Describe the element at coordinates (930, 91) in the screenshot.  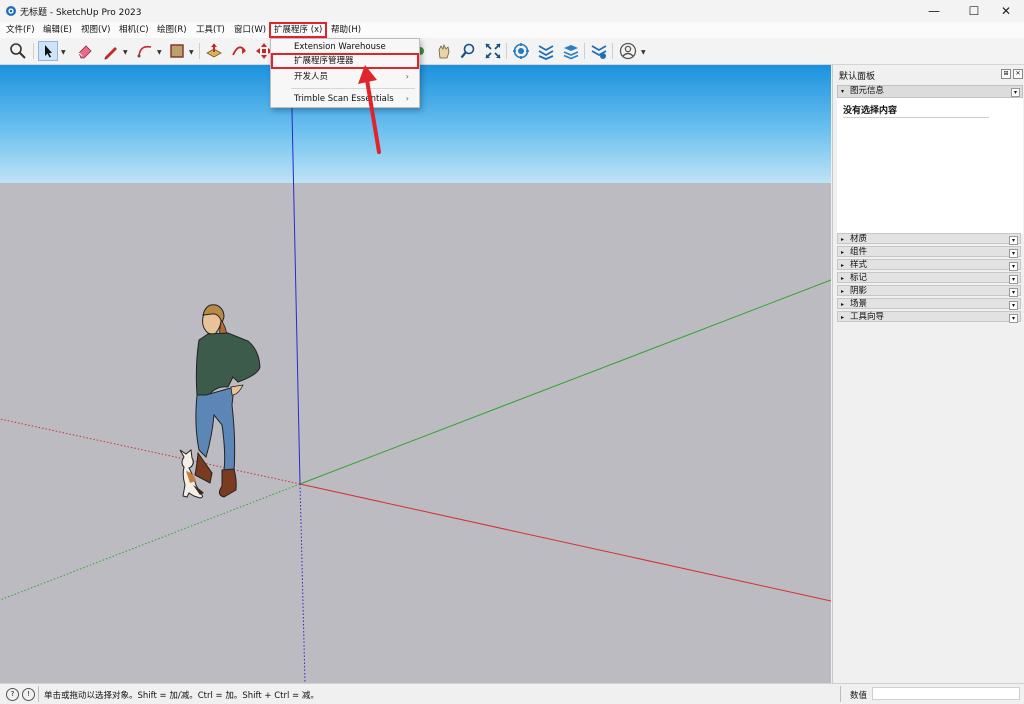
I see `entity-info-header: ▾ 图元信息 ▾` at that location.